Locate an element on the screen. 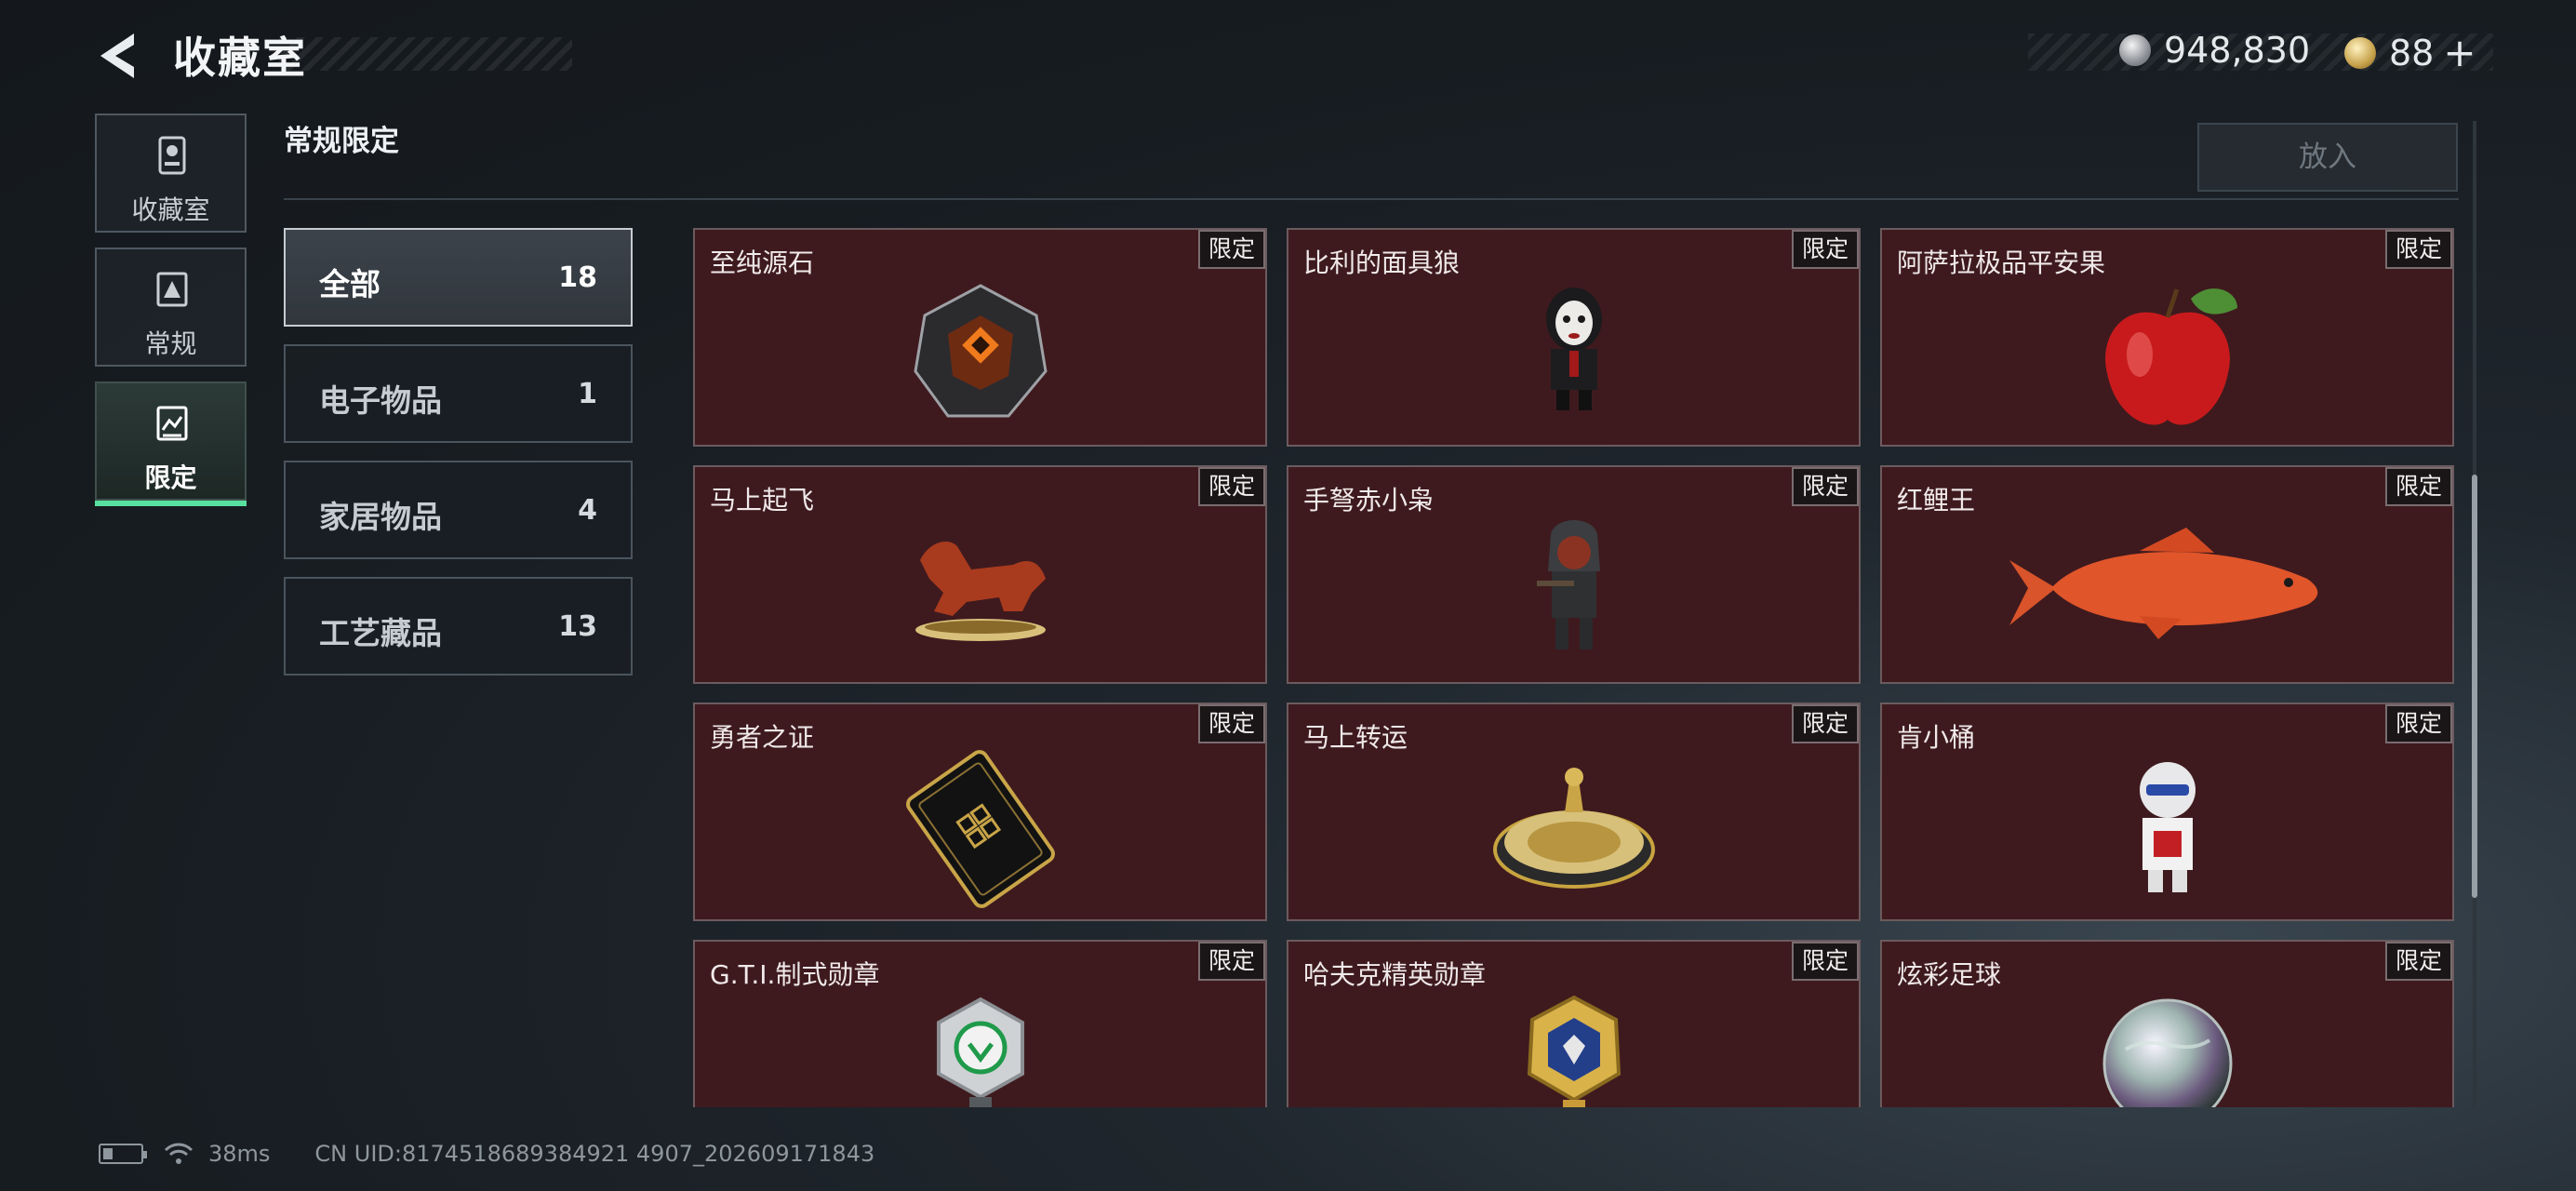  item-name: 勇者之证 is located at coordinates (762, 737).